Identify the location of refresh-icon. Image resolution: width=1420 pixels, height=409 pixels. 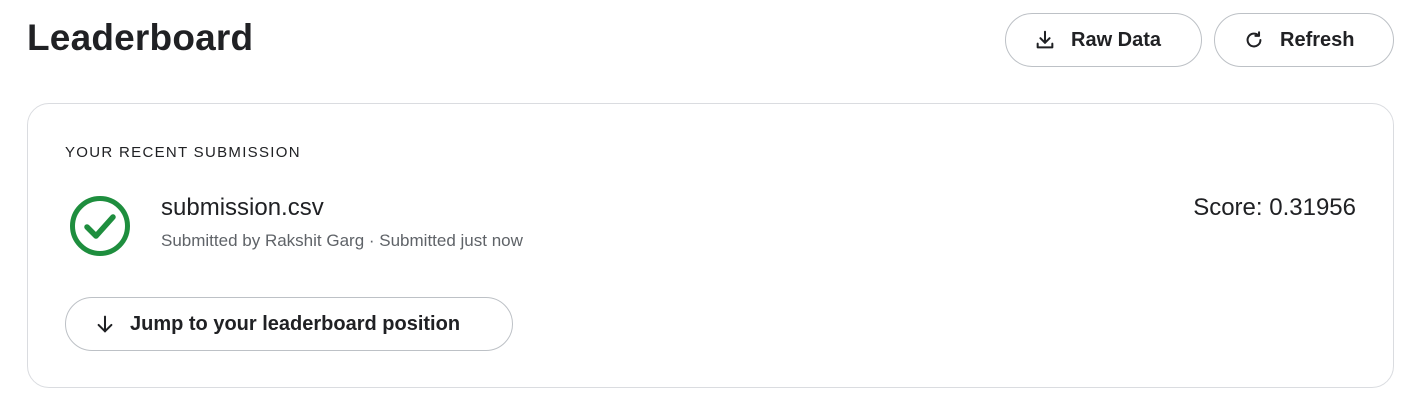
(1254, 40).